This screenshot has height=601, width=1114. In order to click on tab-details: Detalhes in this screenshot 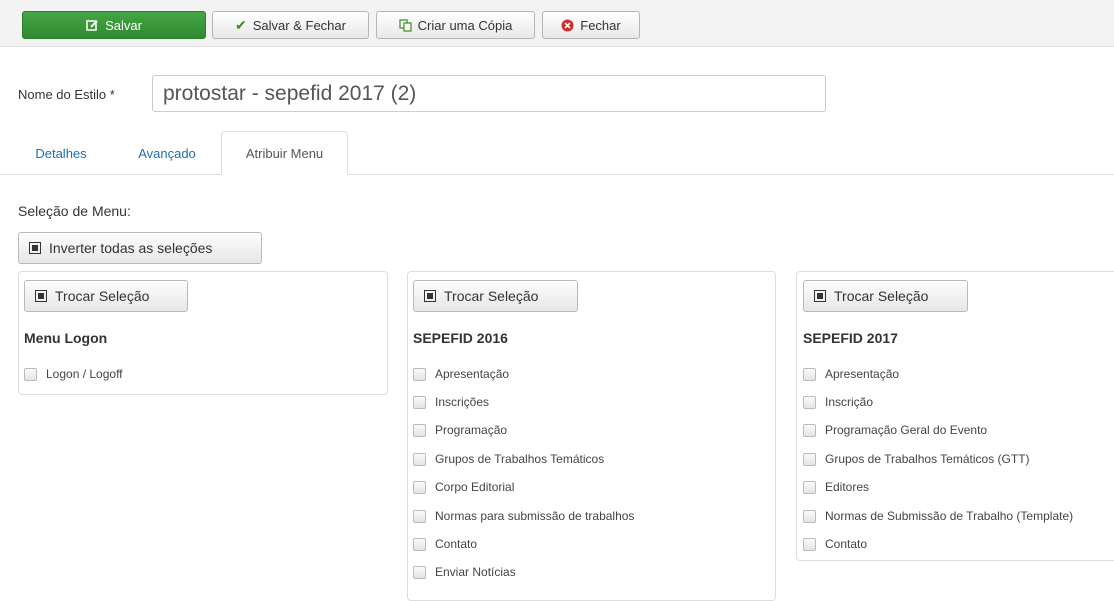, I will do `click(61, 153)`.